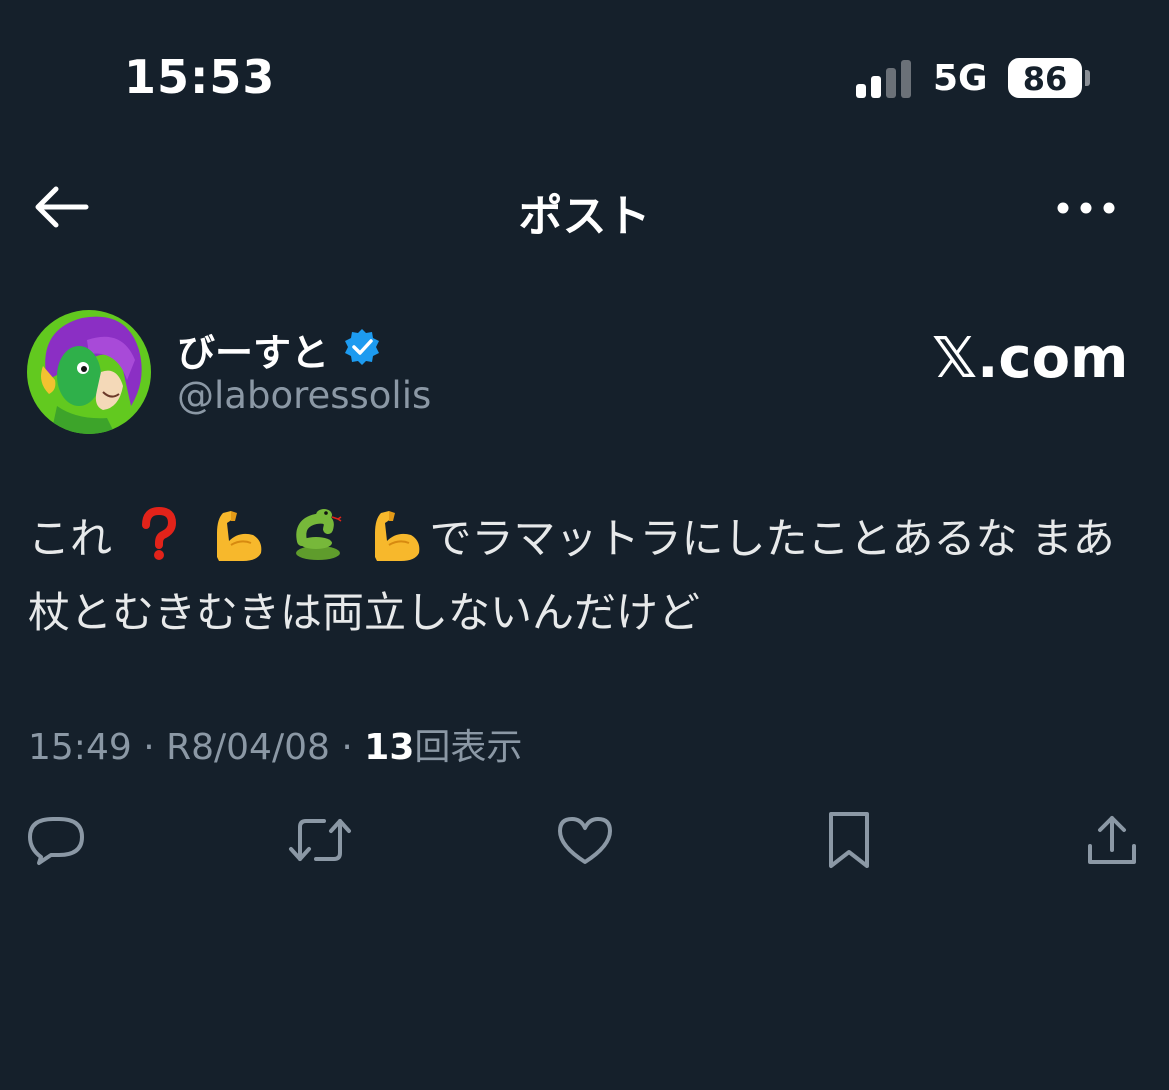 The height and width of the screenshot is (1090, 1169). I want to click on battery-level: 86, so click(1045, 79).